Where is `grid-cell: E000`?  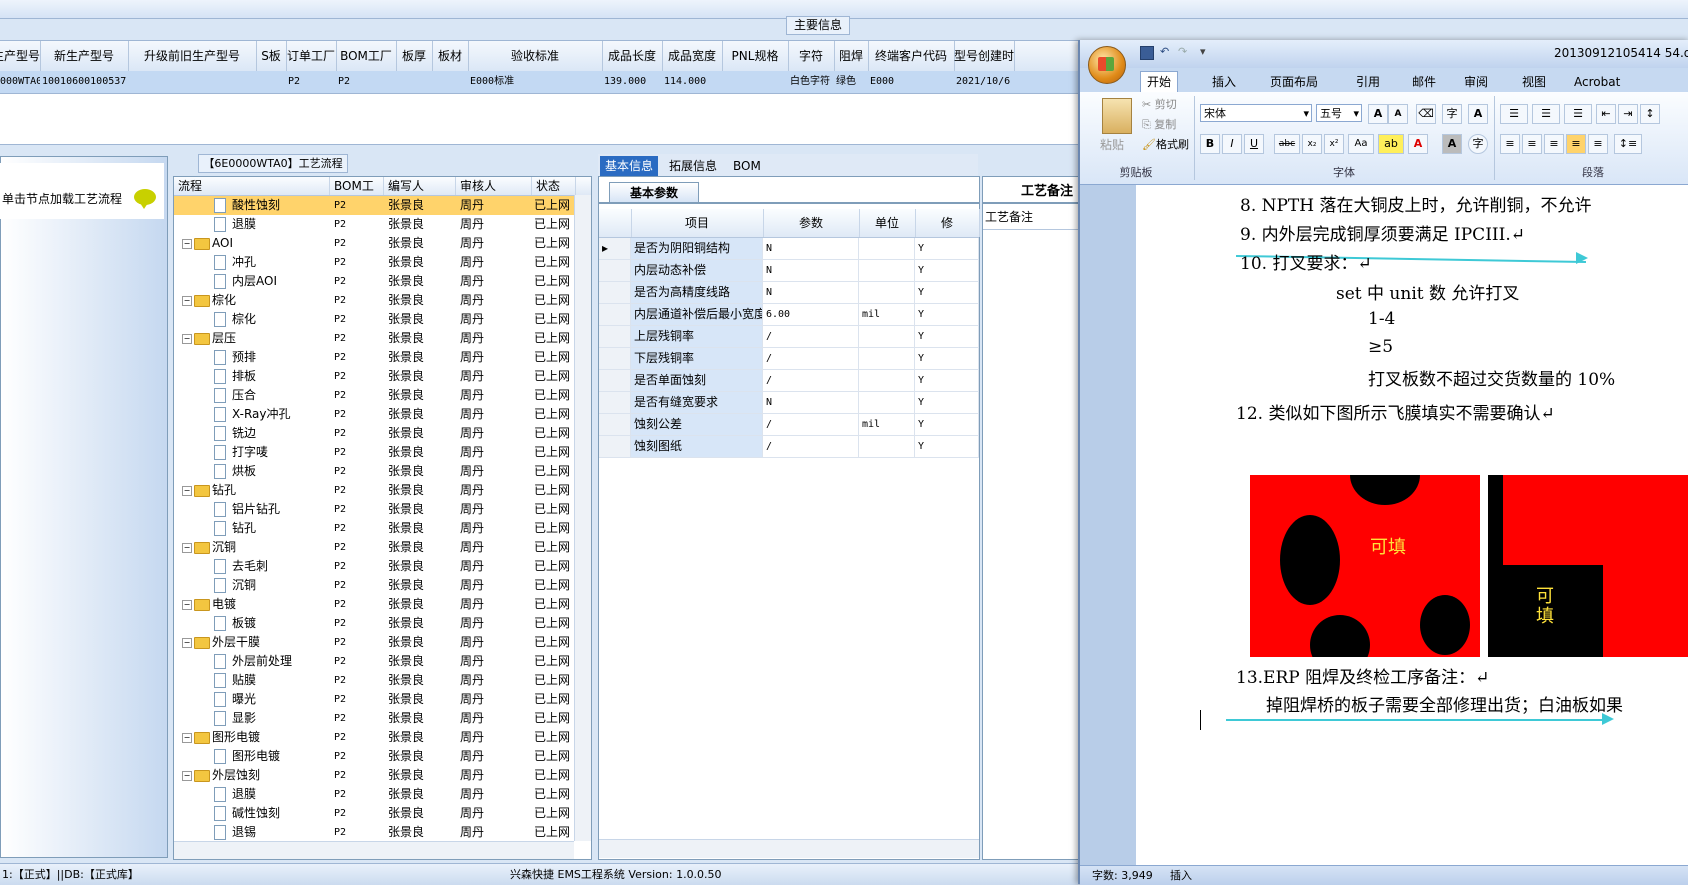
grid-cell: E000 is located at coordinates (912, 82).